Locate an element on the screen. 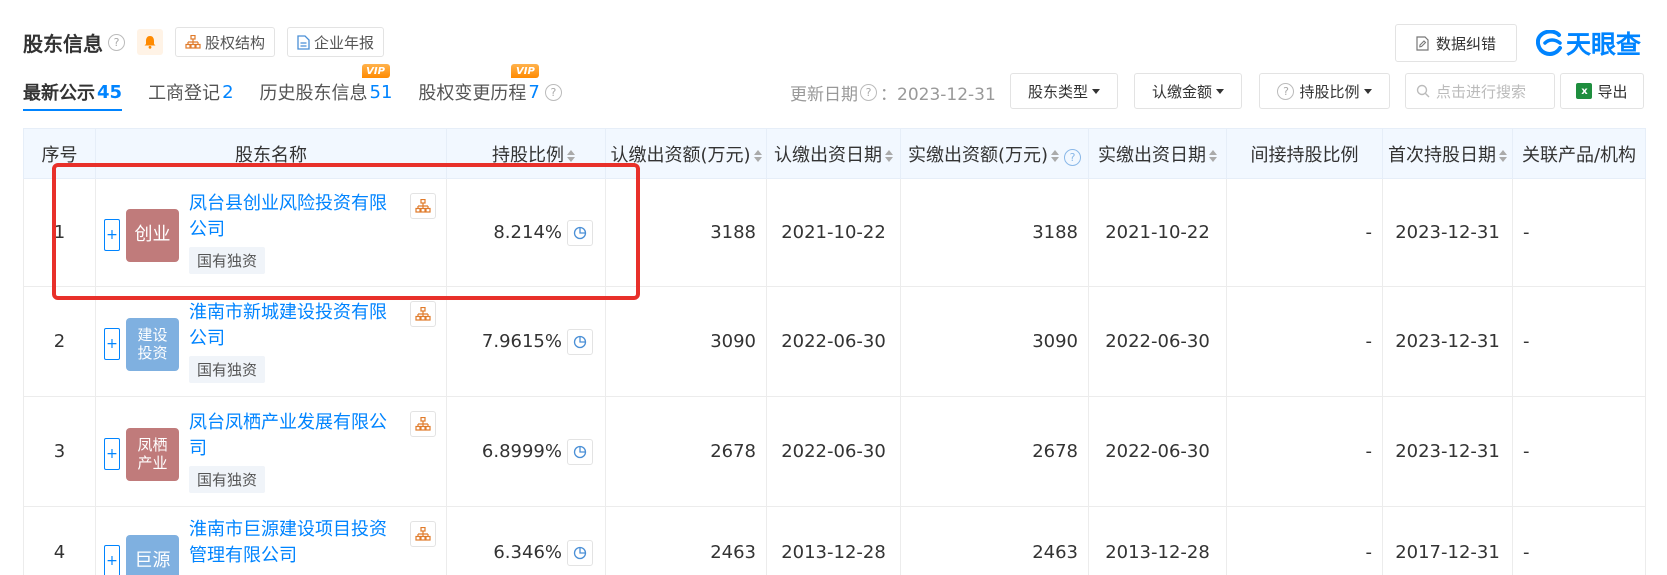 The image size is (1667, 575). tab-latest: 最新公示 45 is located at coordinates (73, 93).